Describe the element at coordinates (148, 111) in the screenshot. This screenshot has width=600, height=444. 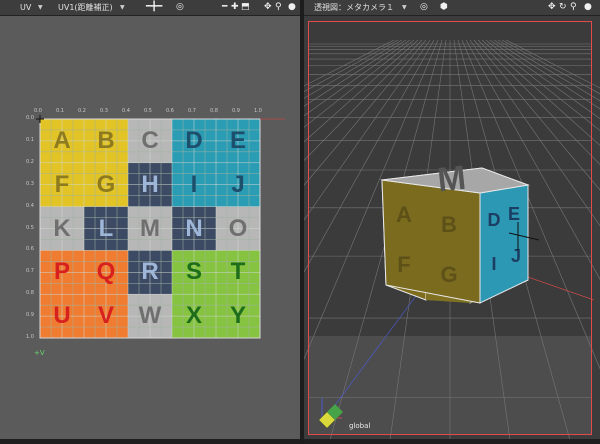
I see `uv-x-tick: 0.5` at that location.